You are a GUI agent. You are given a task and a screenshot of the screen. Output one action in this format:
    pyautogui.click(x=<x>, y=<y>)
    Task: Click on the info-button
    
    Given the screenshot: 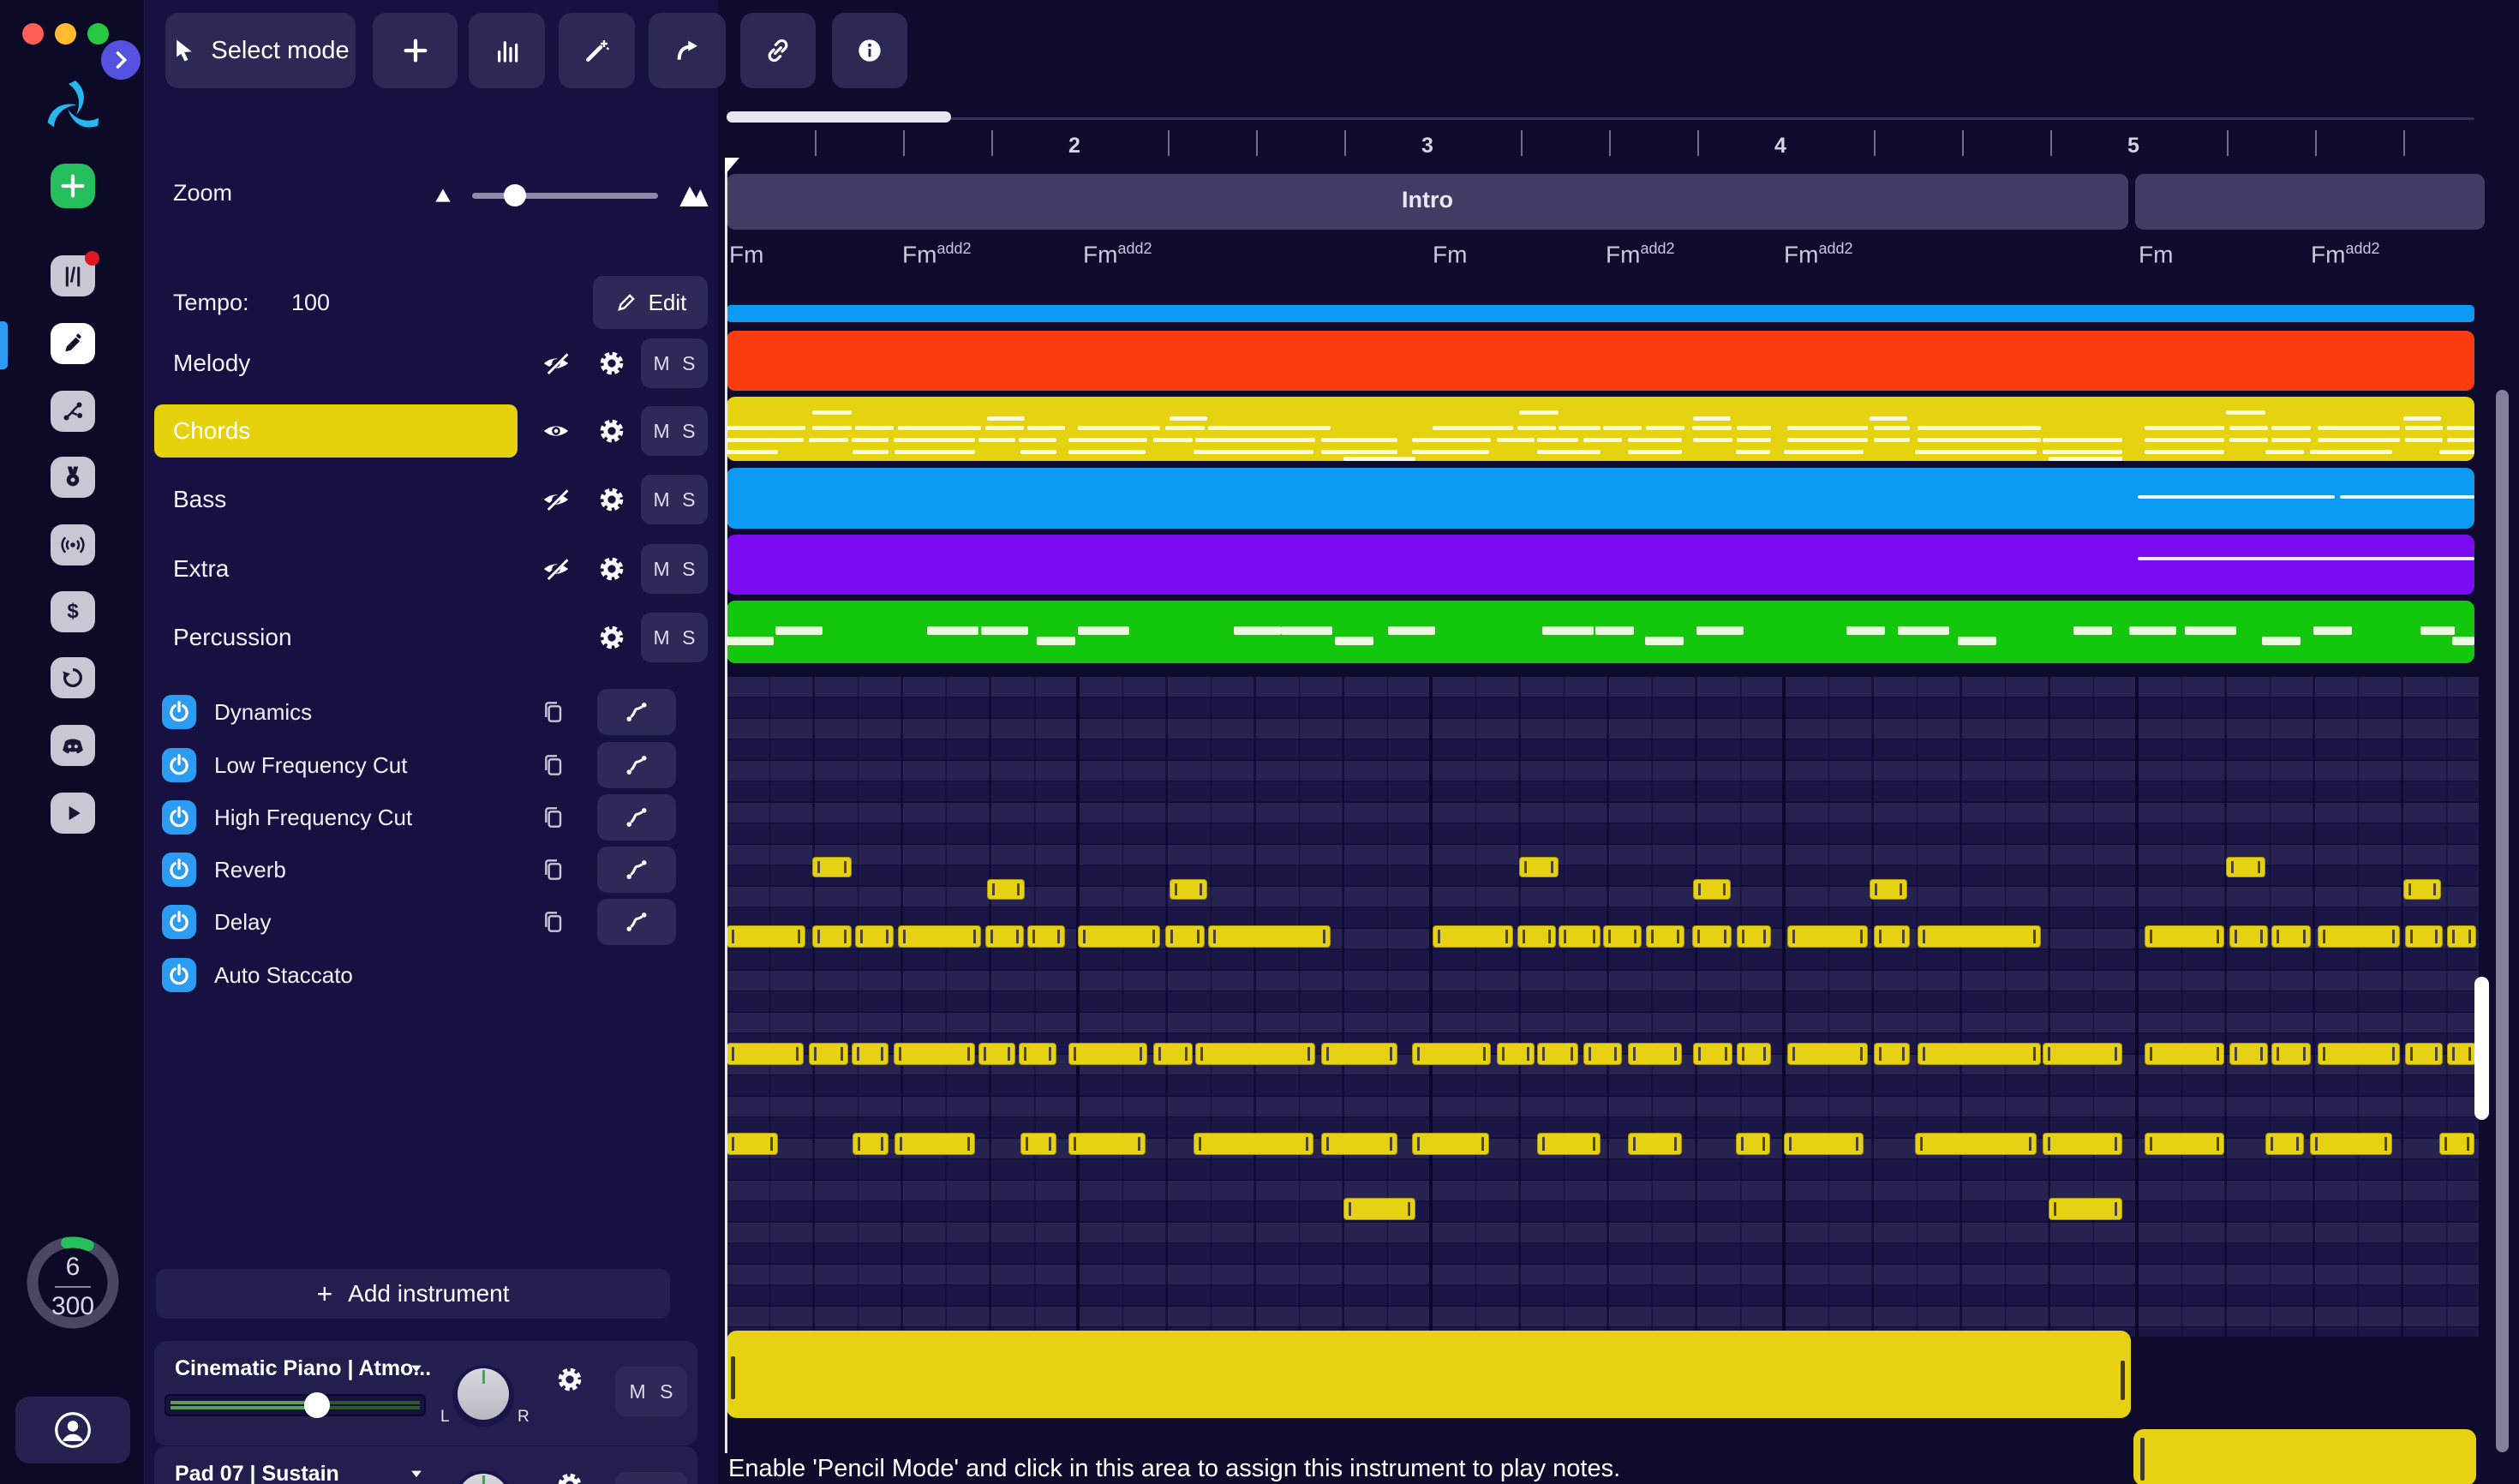 What is the action you would take?
    pyautogui.click(x=869, y=50)
    